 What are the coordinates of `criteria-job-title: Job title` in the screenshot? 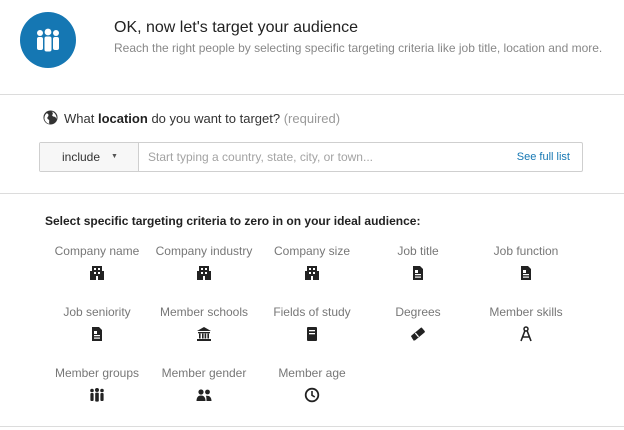 It's located at (418, 266).